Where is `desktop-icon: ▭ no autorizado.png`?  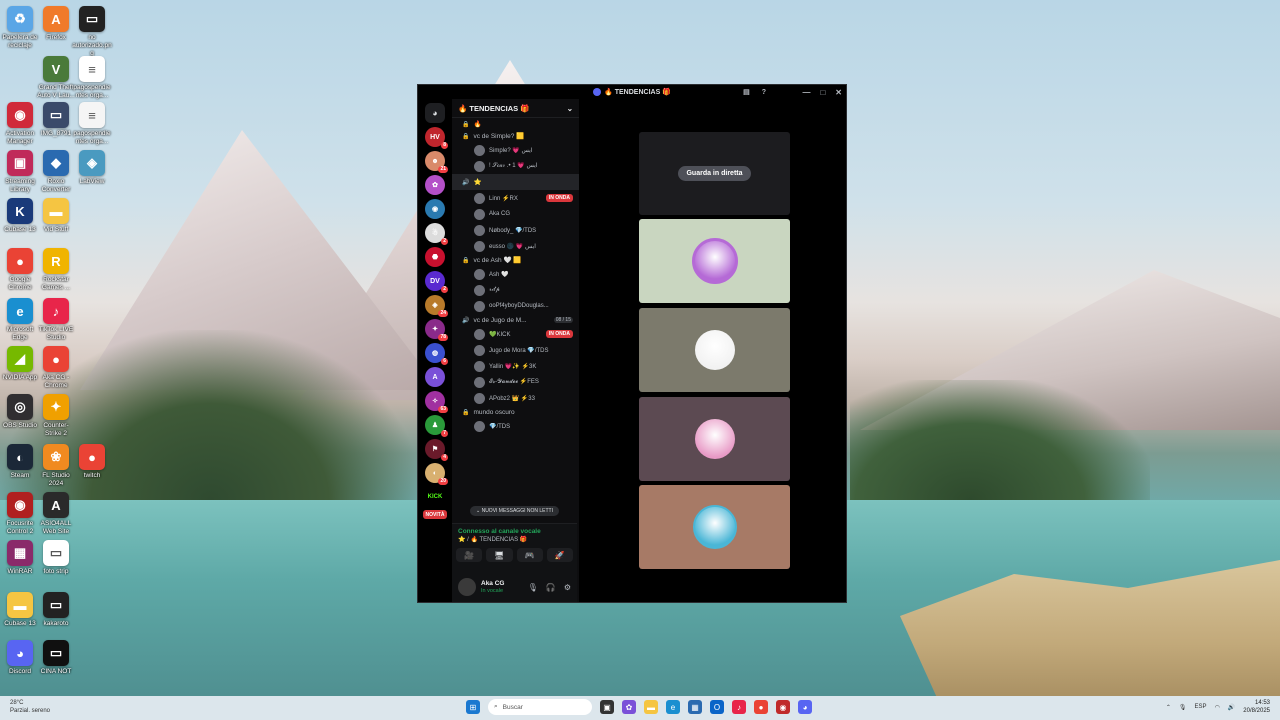
desktop-icon: ▭ no autorizado.png is located at coordinates (92, 32).